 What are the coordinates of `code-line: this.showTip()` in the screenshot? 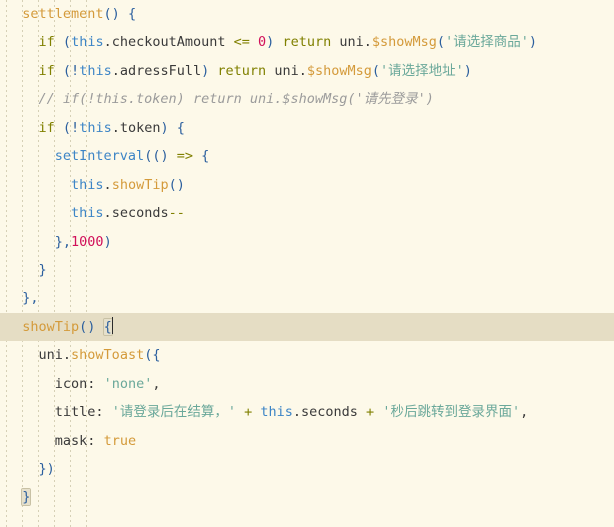 It's located at (307, 185).